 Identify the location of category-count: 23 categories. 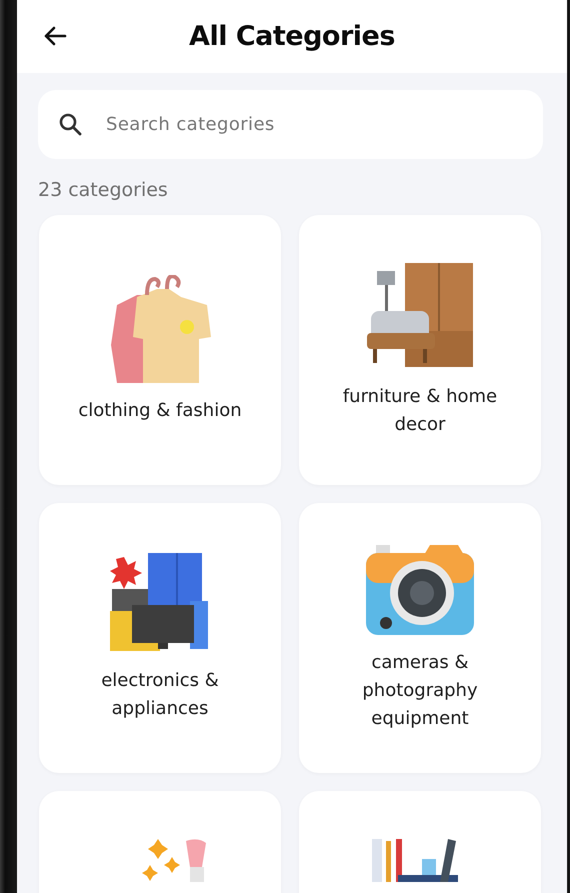
(103, 190).